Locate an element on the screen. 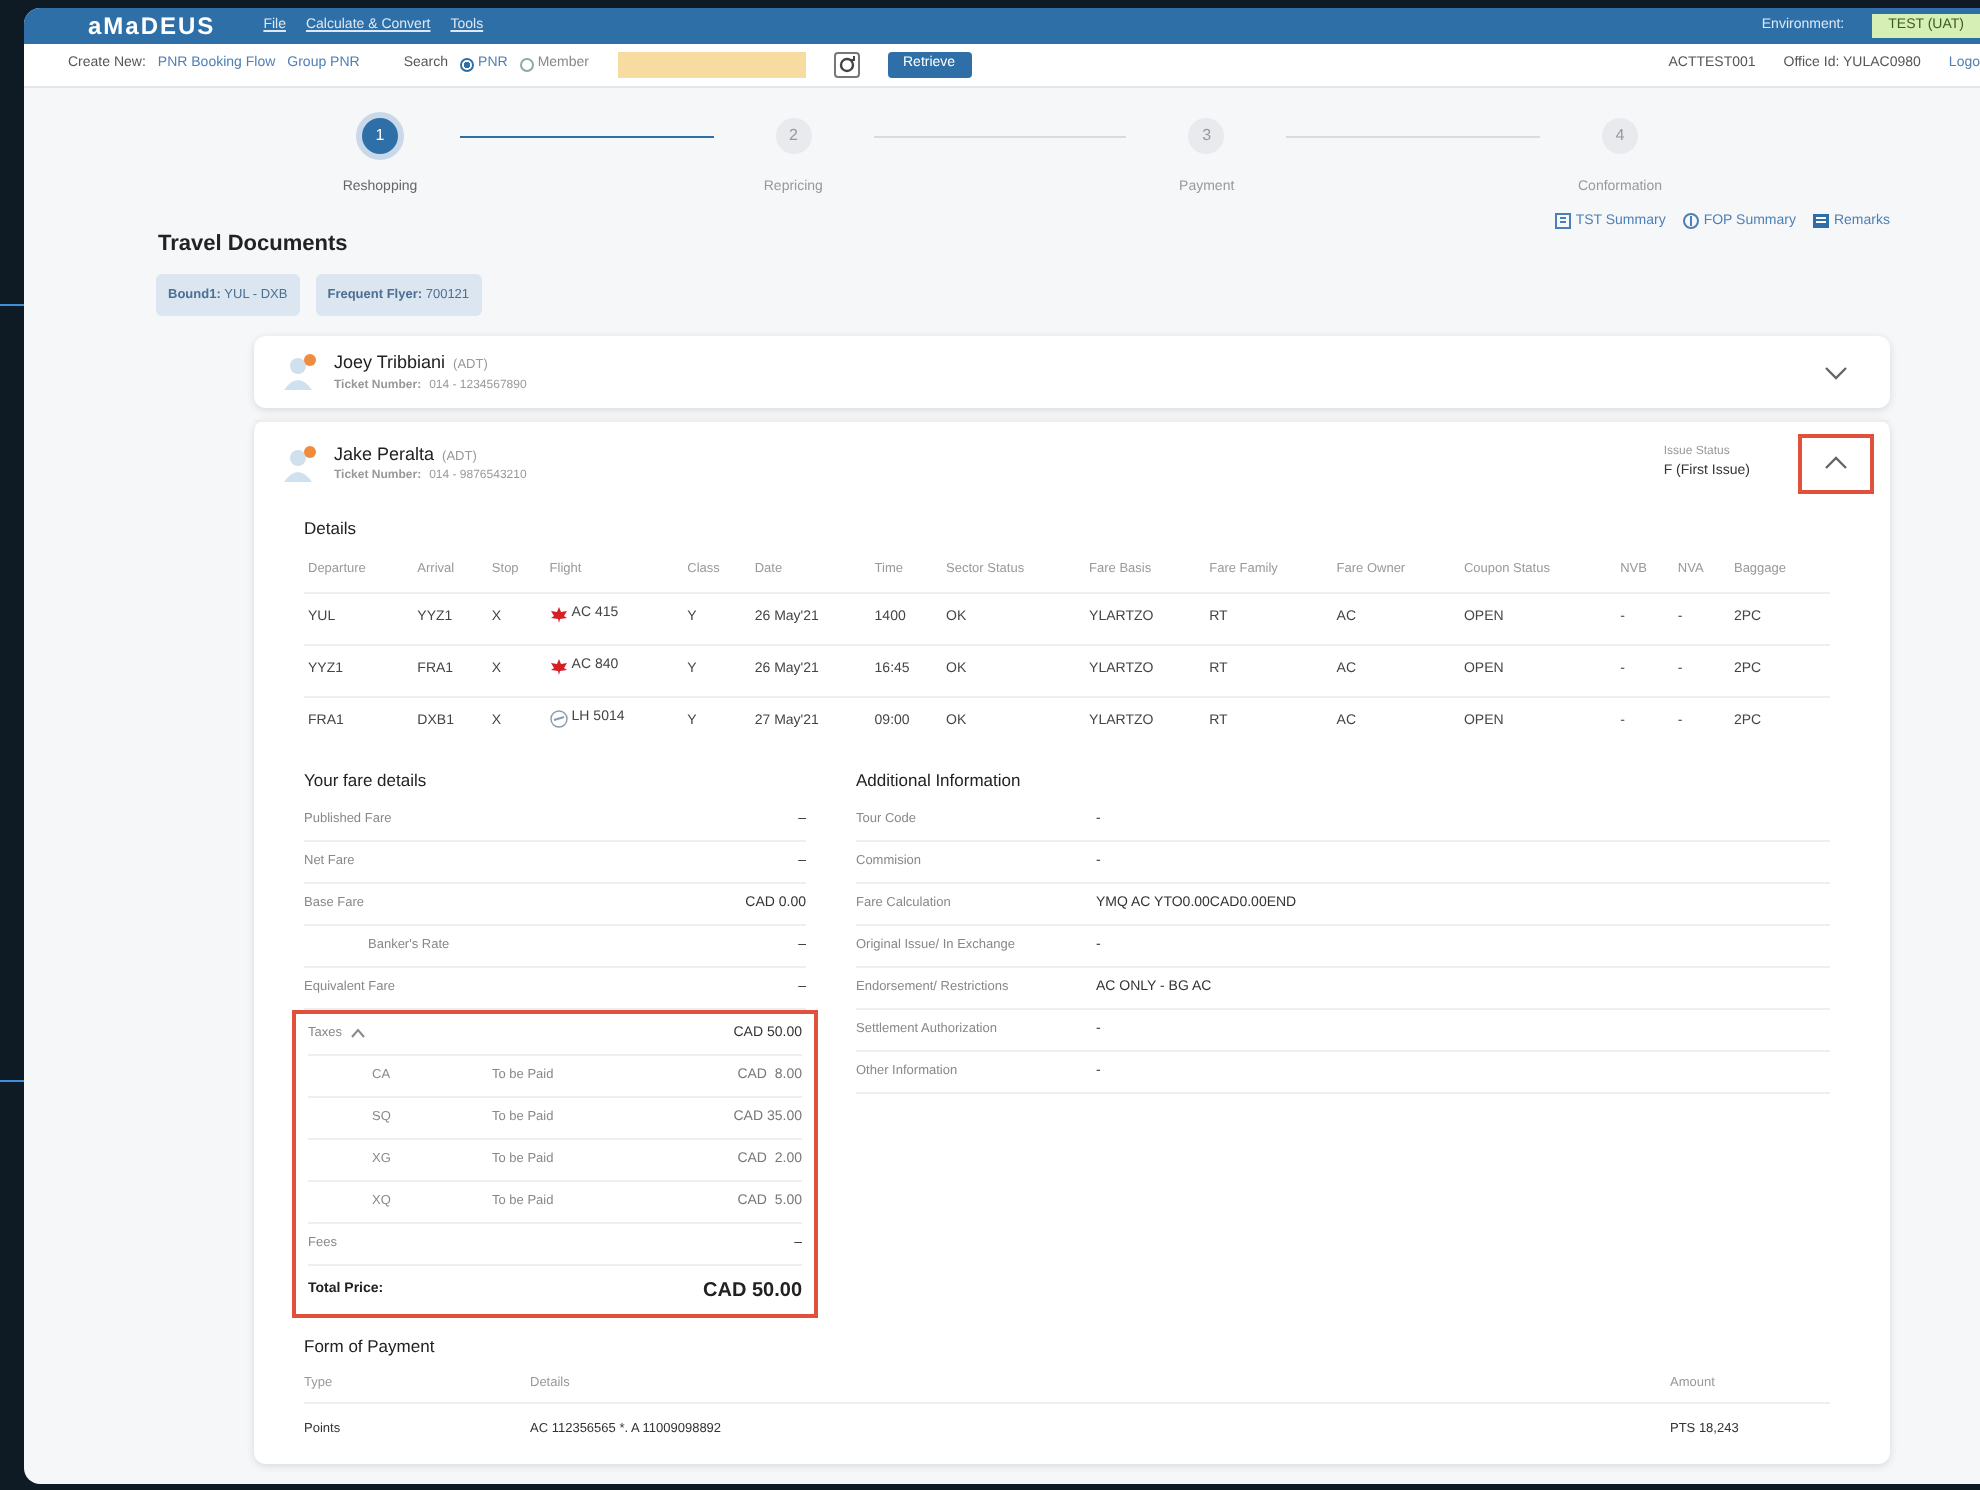 The image size is (1980, 1490). note-icon is located at coordinates (1820, 221).